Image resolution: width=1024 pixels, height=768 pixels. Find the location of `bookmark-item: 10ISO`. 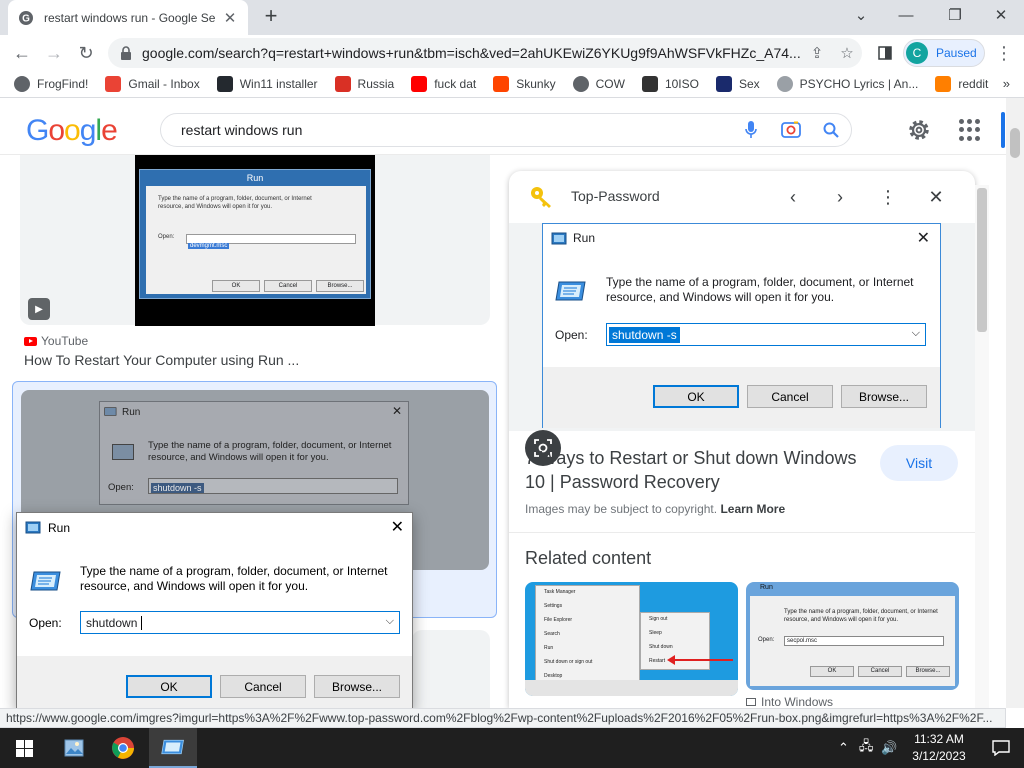

bookmark-item: 10ISO is located at coordinates (670, 84).